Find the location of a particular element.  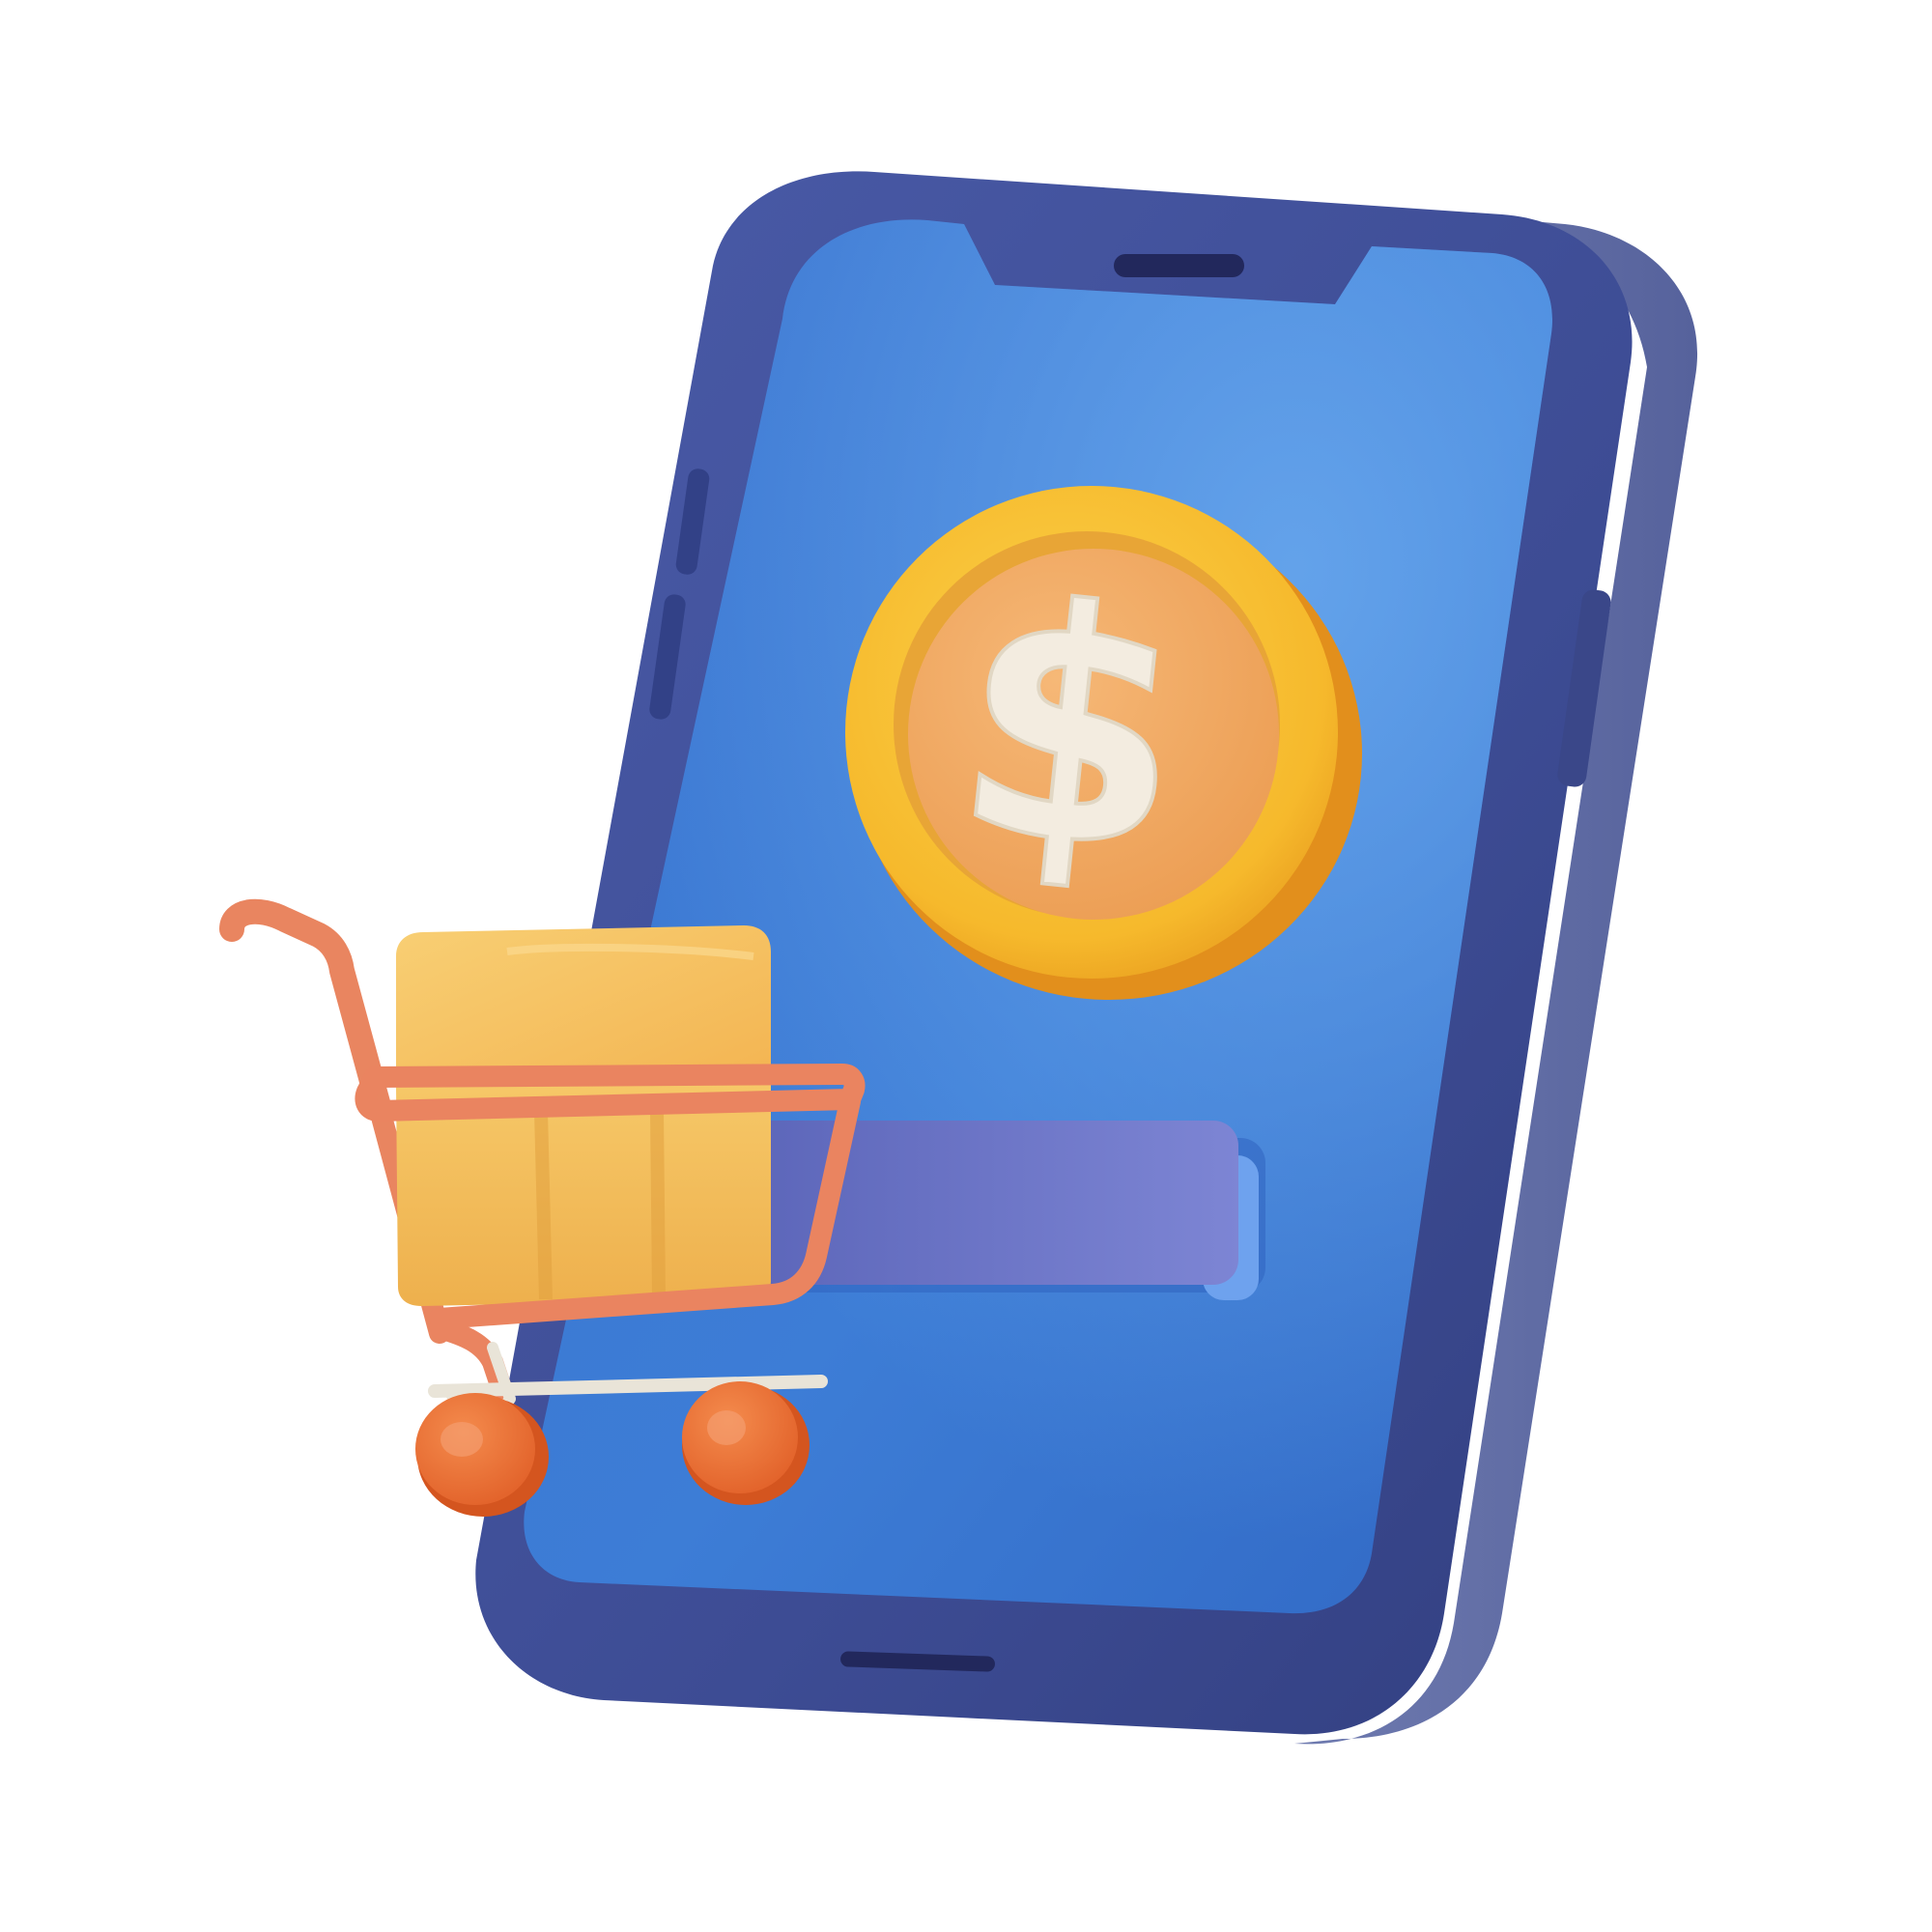

pay-bar is located at coordinates (976, 1210).